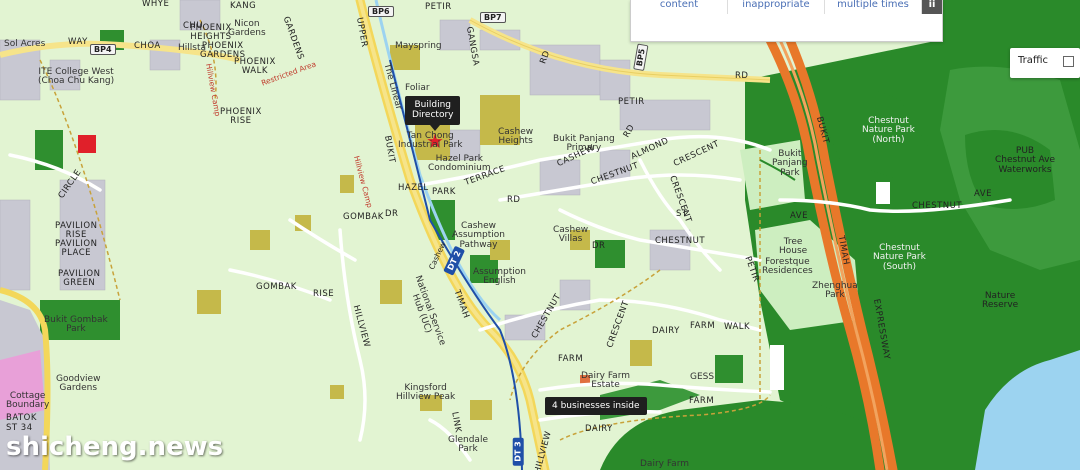  What do you see at coordinates (983, 194) in the screenshot?
I see `street-ave-2: AVE` at bounding box center [983, 194].